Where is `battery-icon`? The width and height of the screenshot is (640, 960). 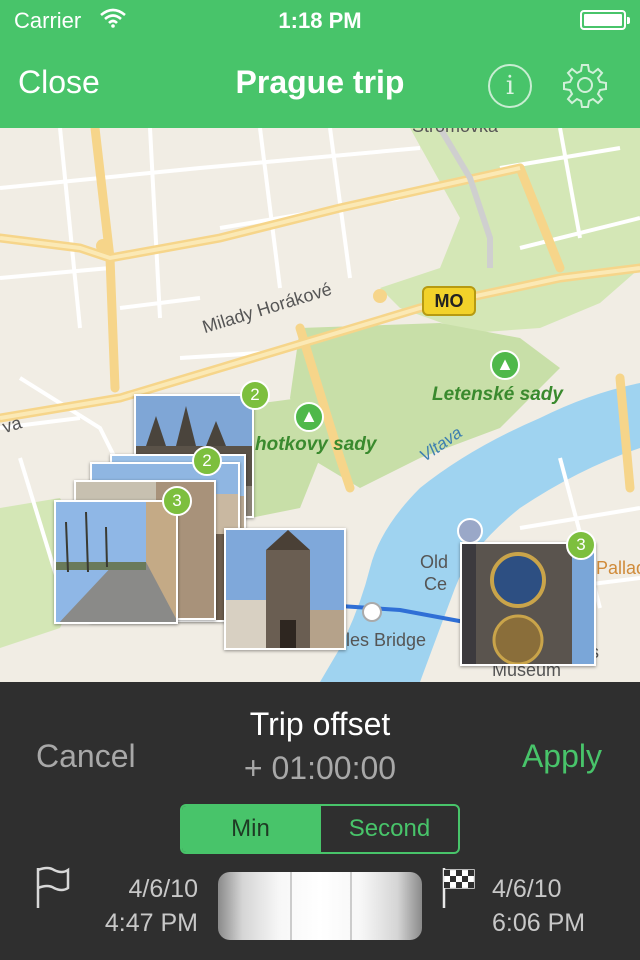 battery-icon is located at coordinates (605, 20).